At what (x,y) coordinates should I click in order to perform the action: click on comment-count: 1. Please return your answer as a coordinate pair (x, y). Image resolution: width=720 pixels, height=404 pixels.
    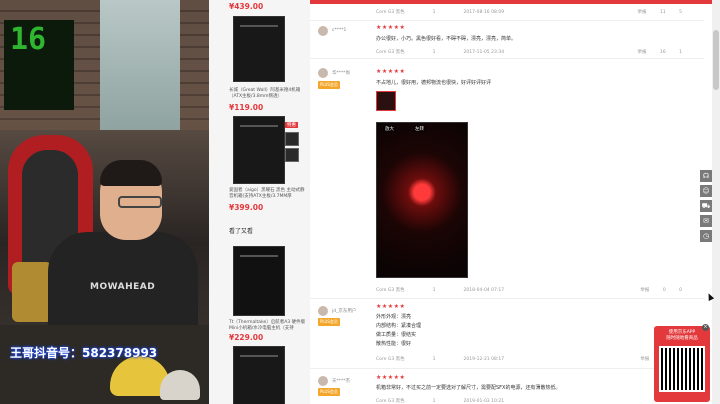
    Looking at the image, I should click on (680, 52).